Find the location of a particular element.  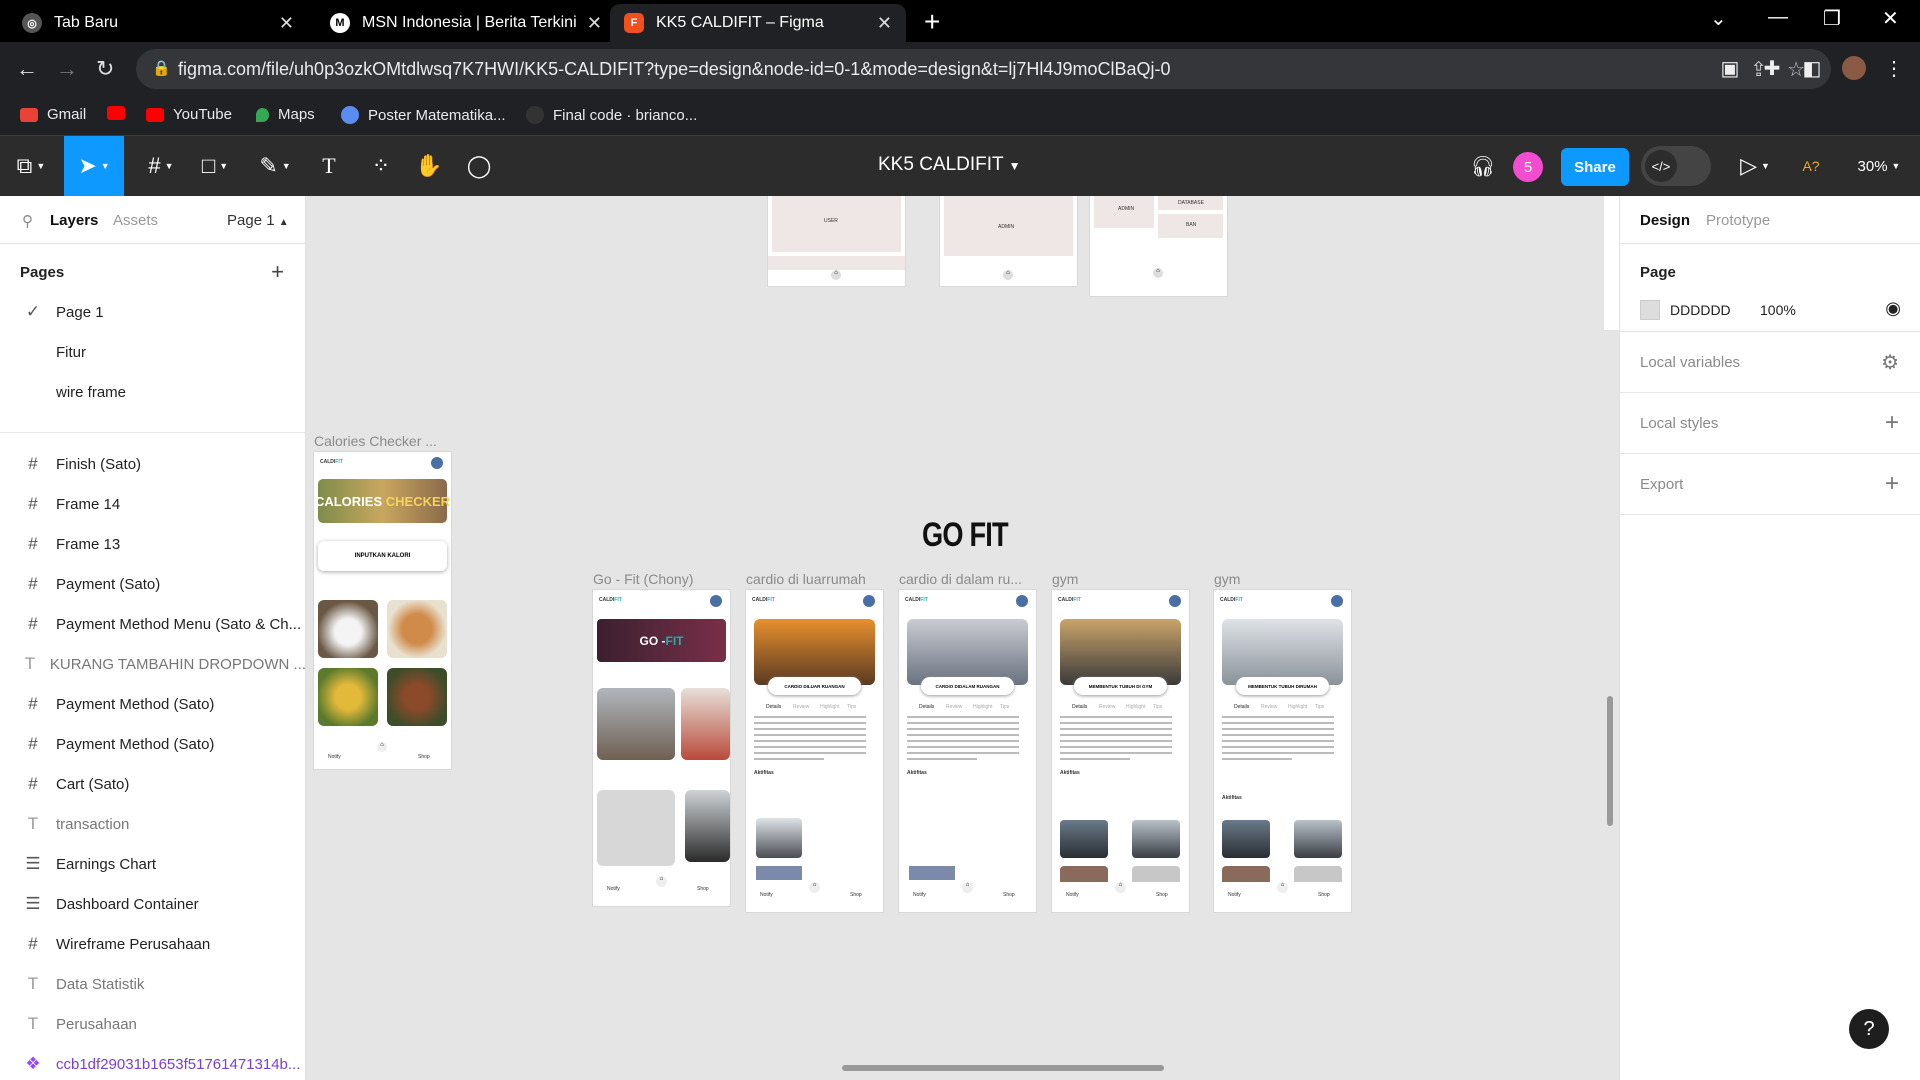

layer-item: # Frame 13 is located at coordinates (153, 544).